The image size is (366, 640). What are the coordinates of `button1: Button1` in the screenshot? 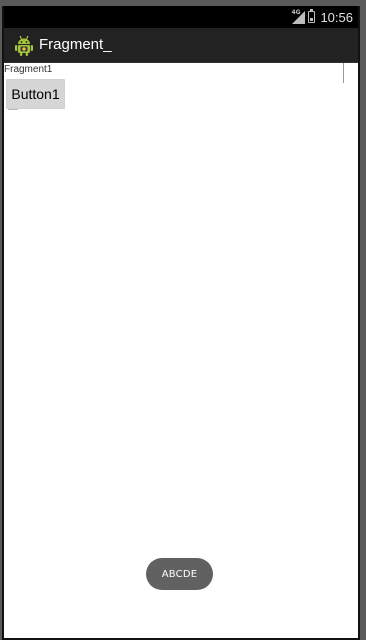 It's located at (35, 94).